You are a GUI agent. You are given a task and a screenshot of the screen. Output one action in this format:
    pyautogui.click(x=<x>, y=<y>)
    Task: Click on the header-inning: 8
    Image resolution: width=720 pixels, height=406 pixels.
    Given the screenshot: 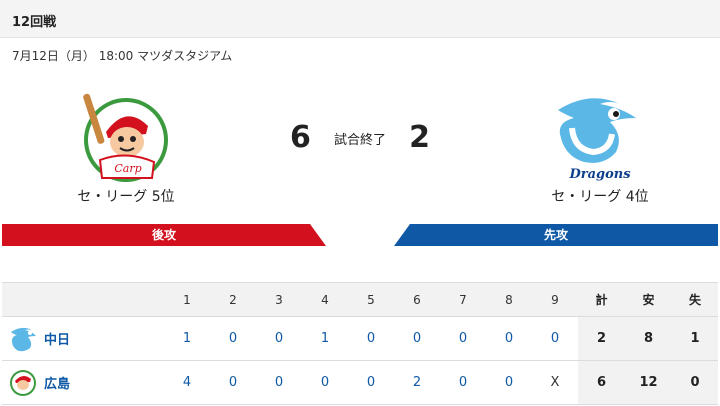 What is the action you would take?
    pyautogui.click(x=509, y=299)
    